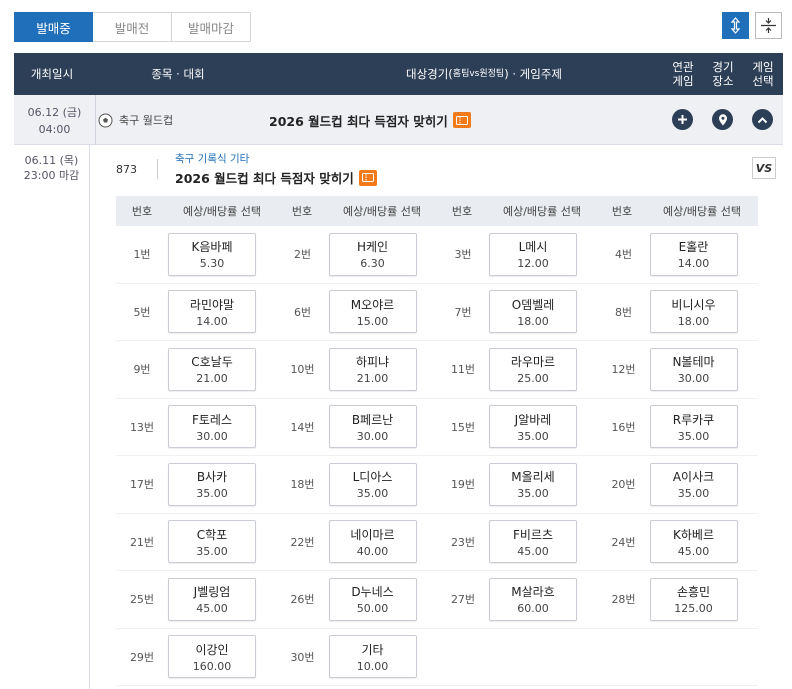  I want to click on option-cell: 30번 기타 10.00, so click(357, 657).